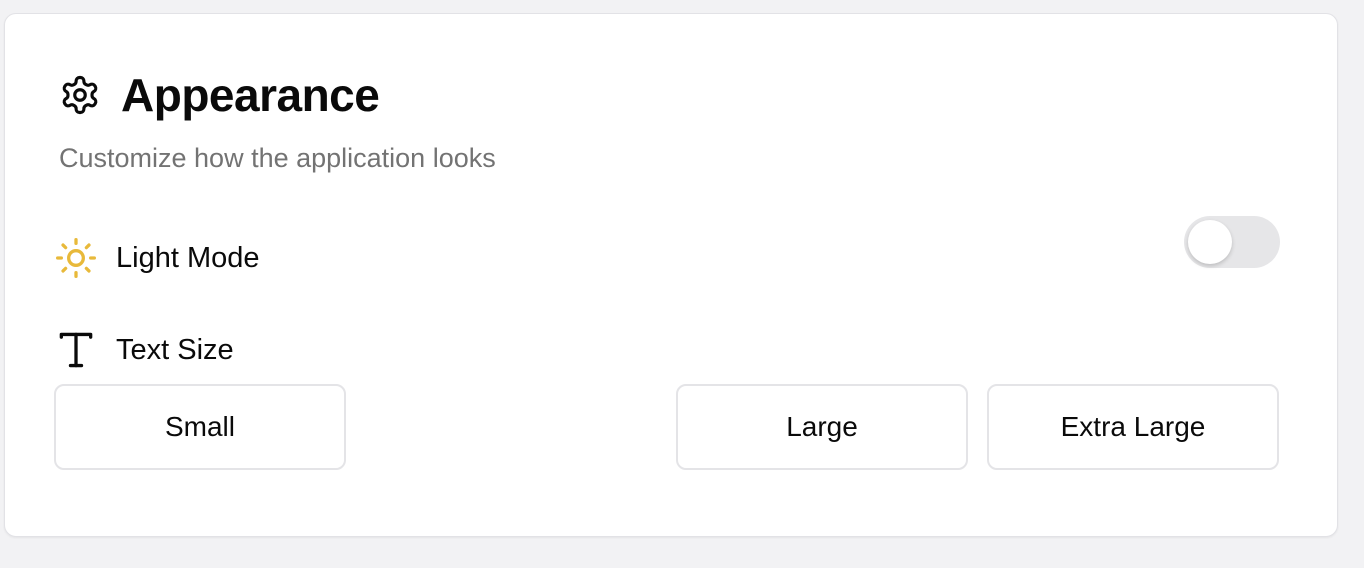 The image size is (1364, 568). Describe the element at coordinates (200, 427) in the screenshot. I see `text-size-small-button: Small` at that location.